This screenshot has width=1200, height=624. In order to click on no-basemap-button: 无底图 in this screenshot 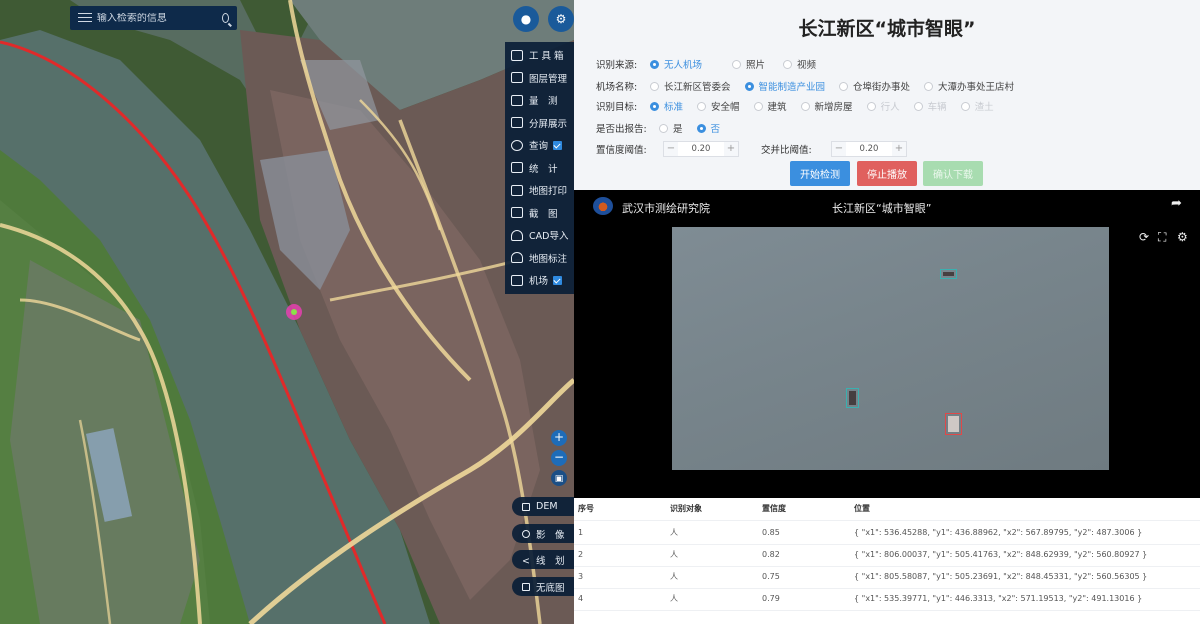, I will do `click(543, 586)`.